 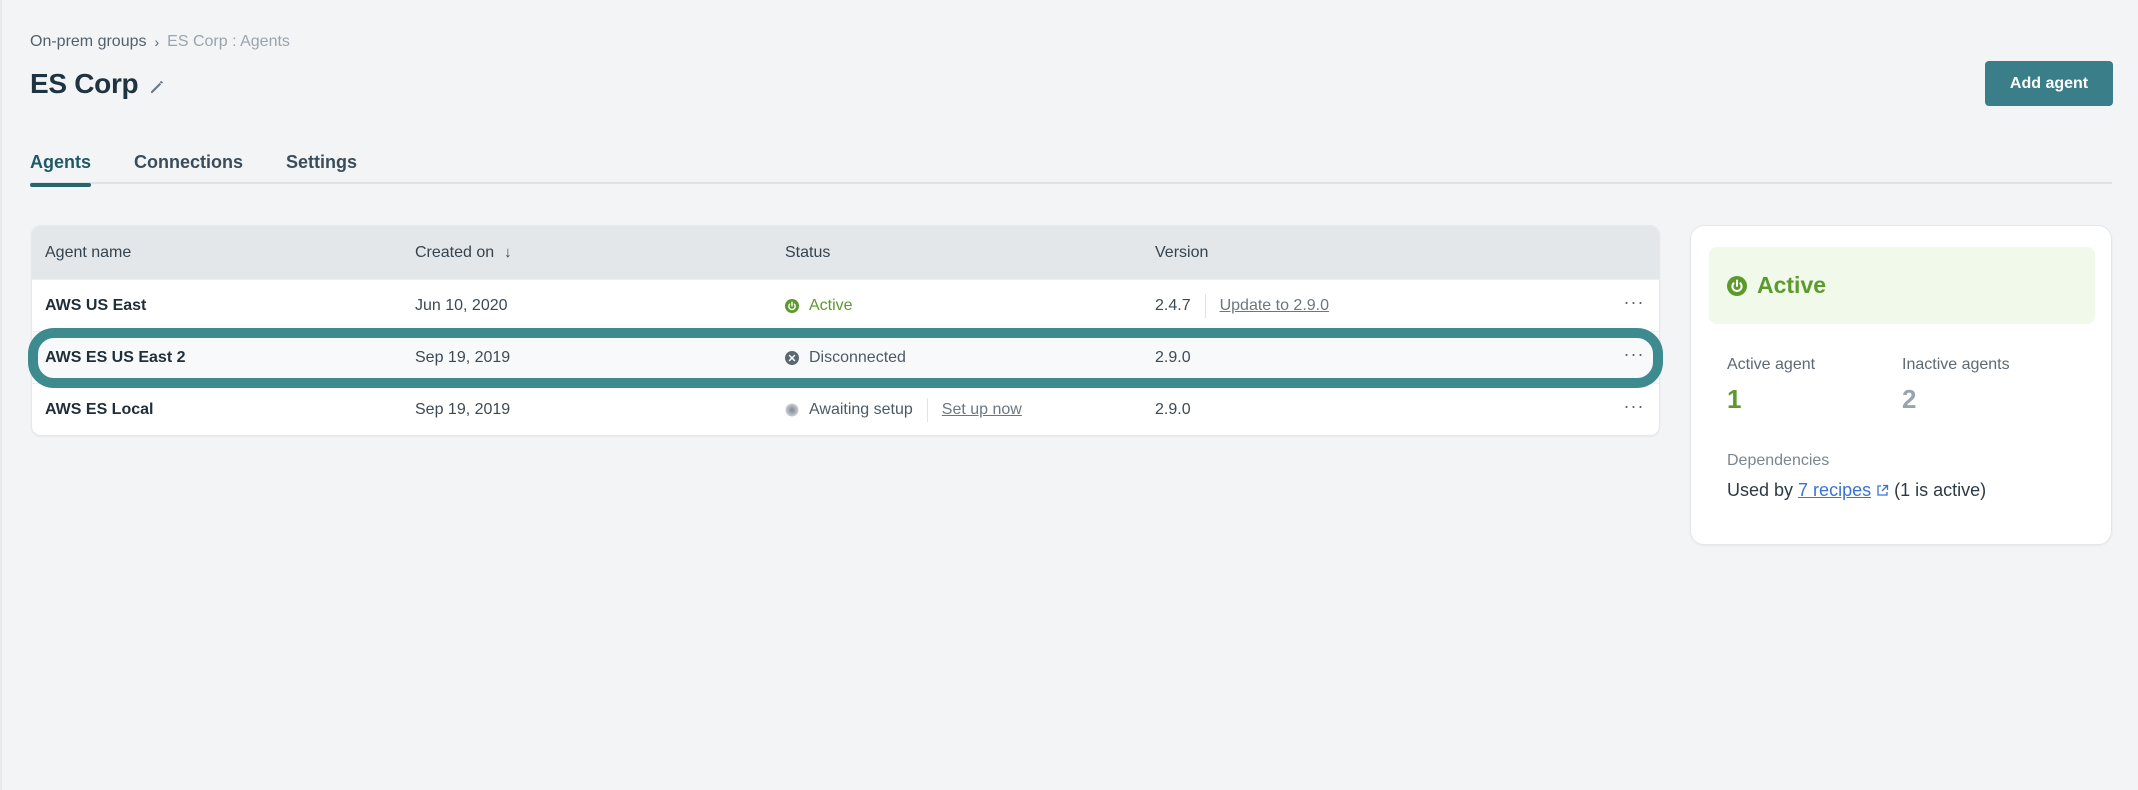 What do you see at coordinates (99, 409) in the screenshot?
I see `agent-name: AWS ES Local` at bounding box center [99, 409].